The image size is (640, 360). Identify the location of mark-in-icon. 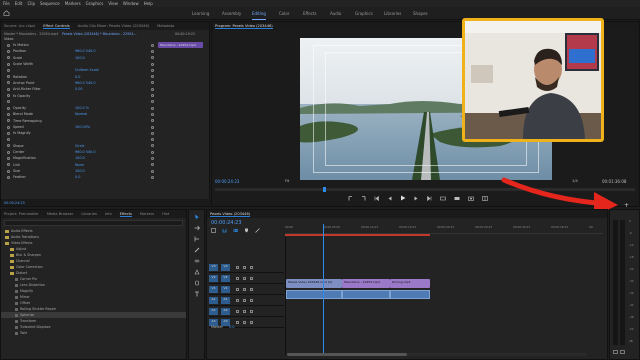
(350, 198).